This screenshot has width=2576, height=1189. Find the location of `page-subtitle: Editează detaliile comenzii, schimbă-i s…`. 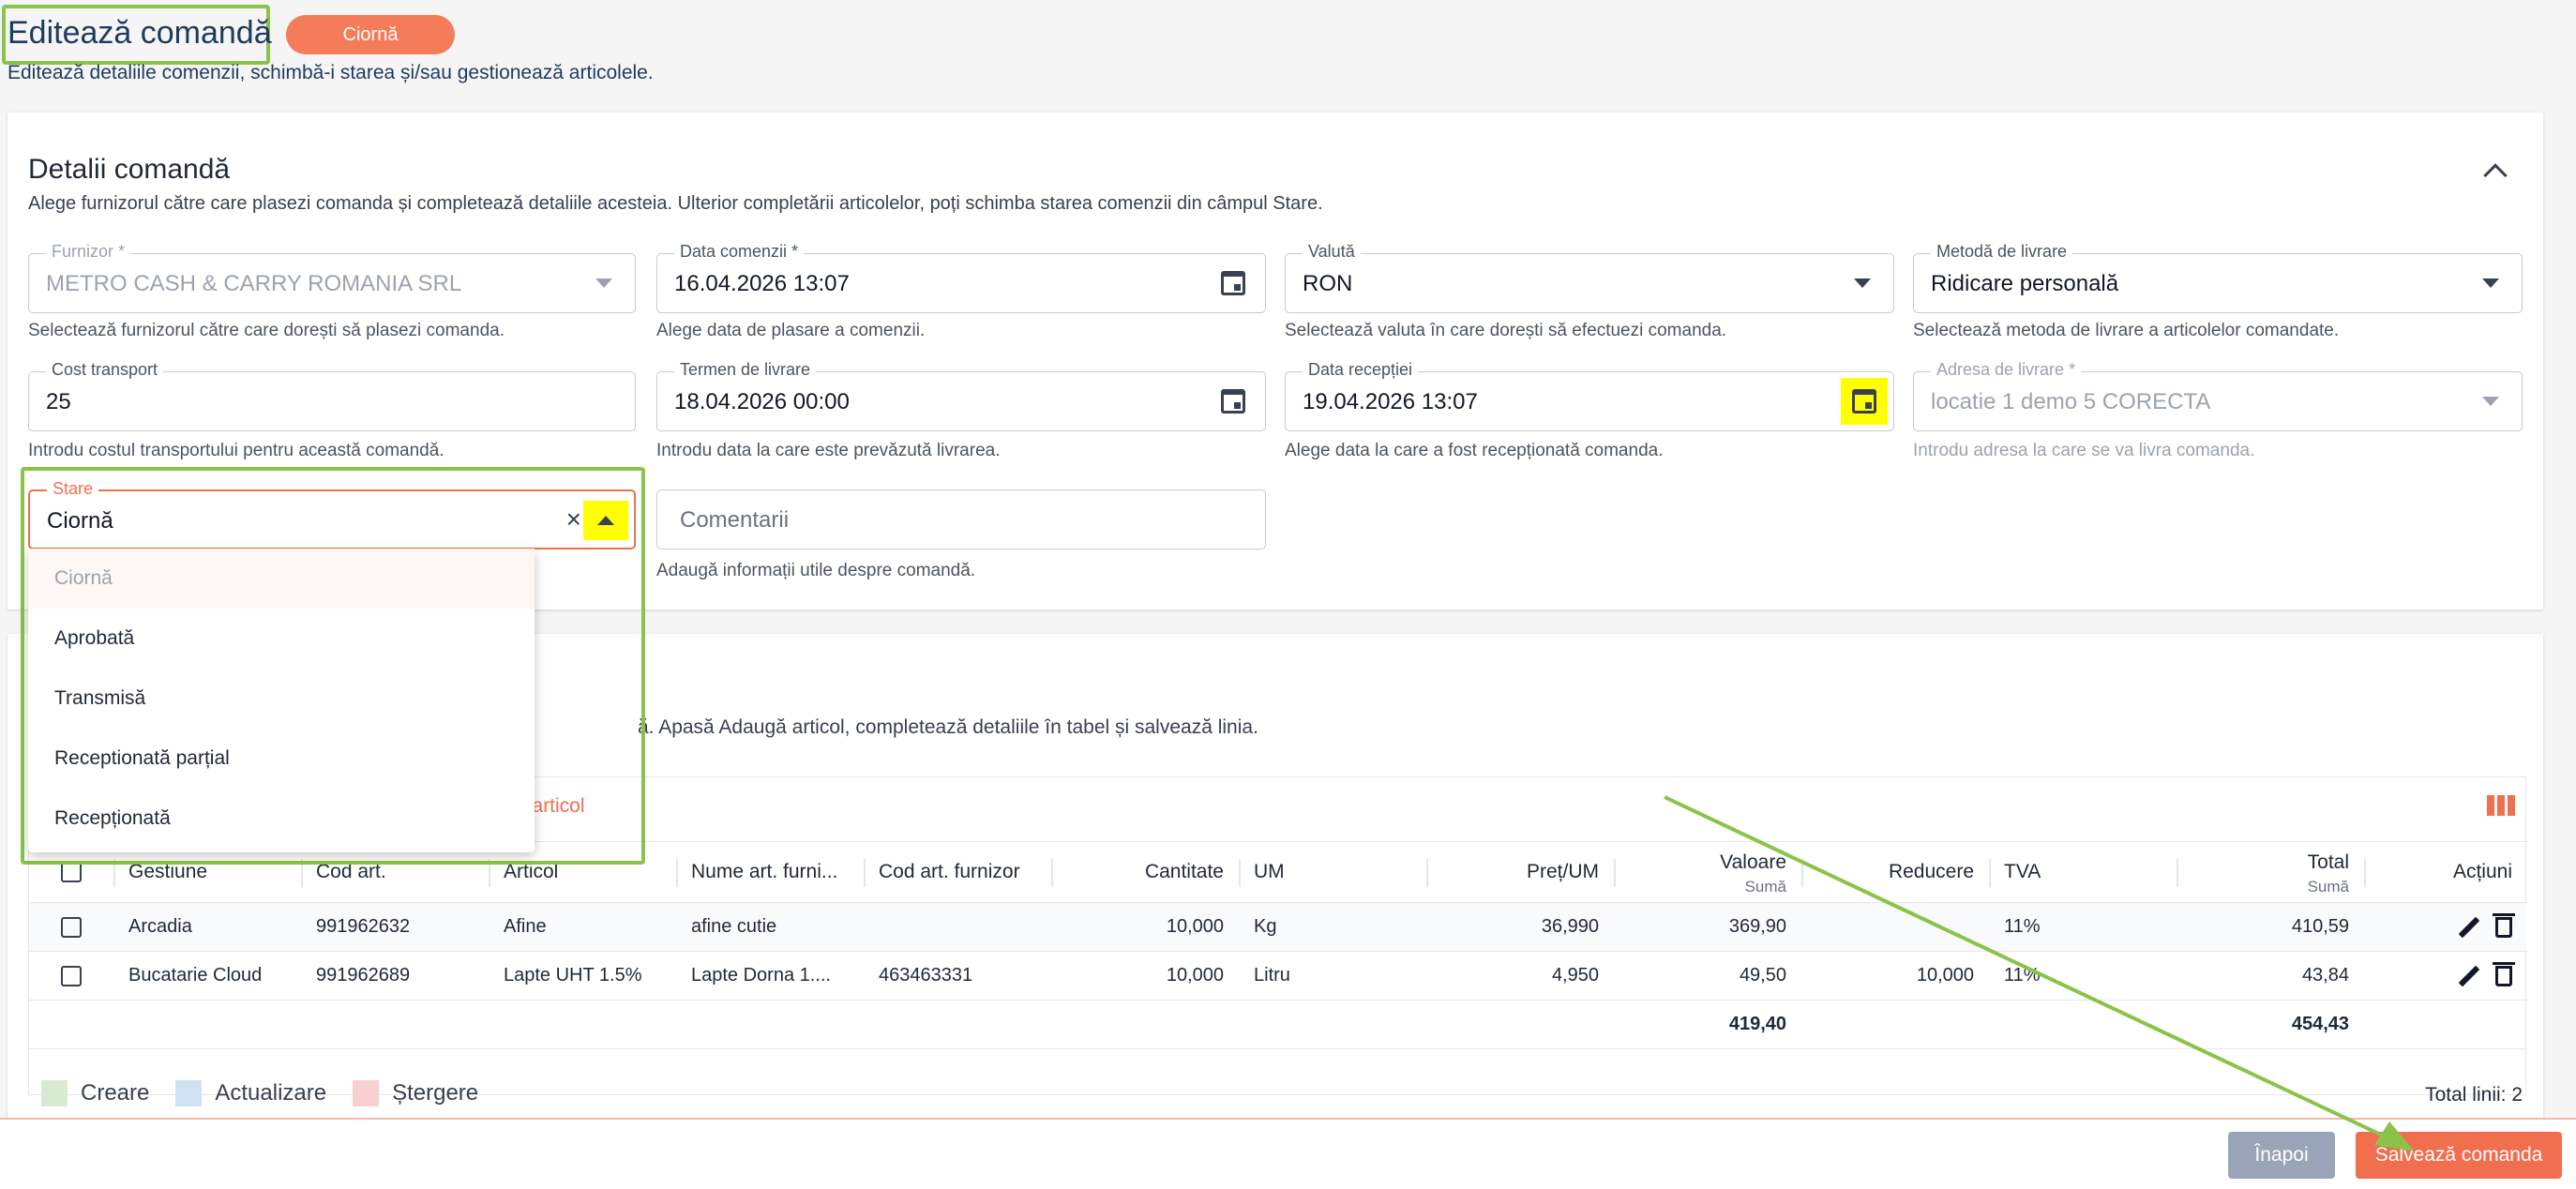

page-subtitle: Editează detaliile comenzii, schimbă-i s… is located at coordinates (331, 72).